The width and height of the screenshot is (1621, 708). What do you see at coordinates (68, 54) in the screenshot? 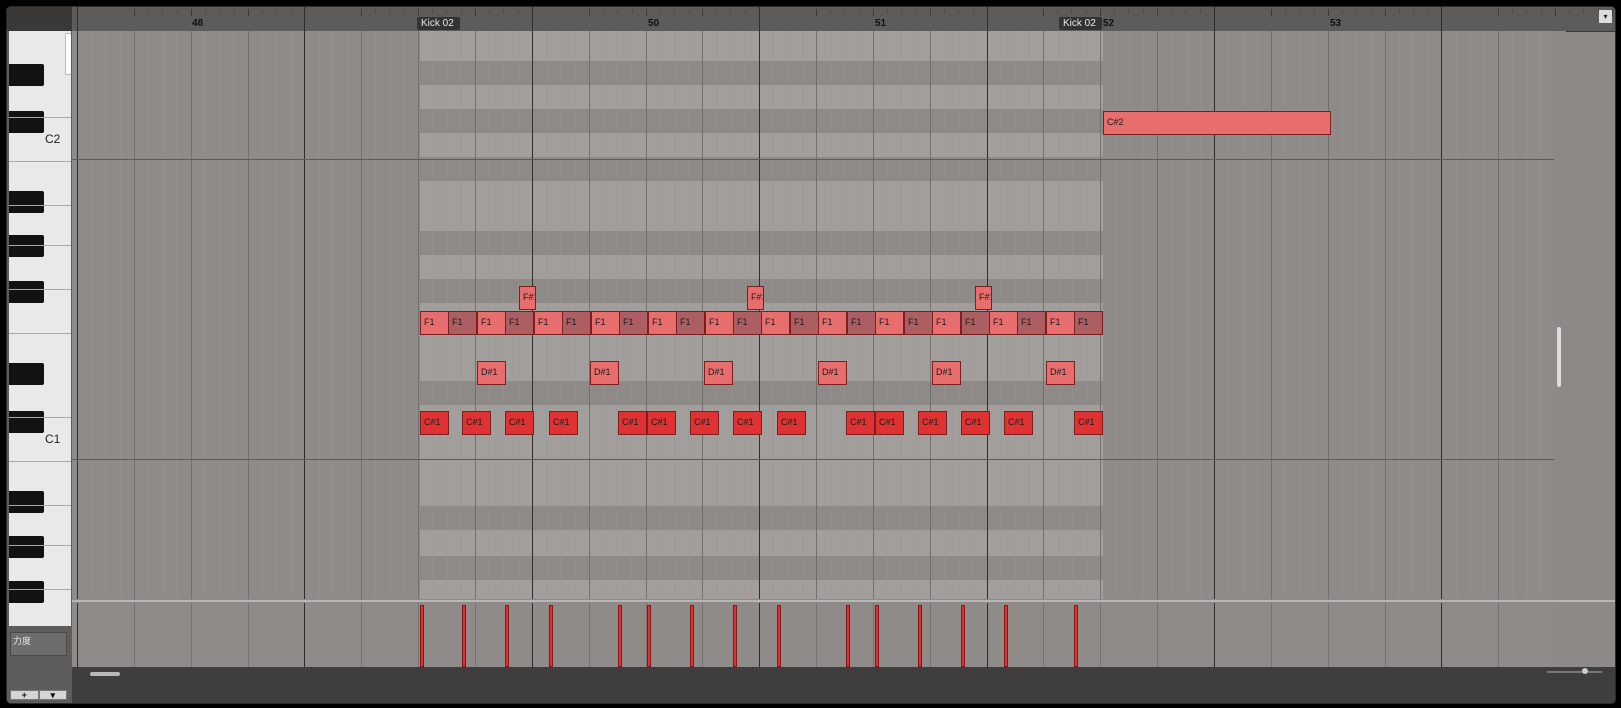
I see `keyboard-scroll-handle` at bounding box center [68, 54].